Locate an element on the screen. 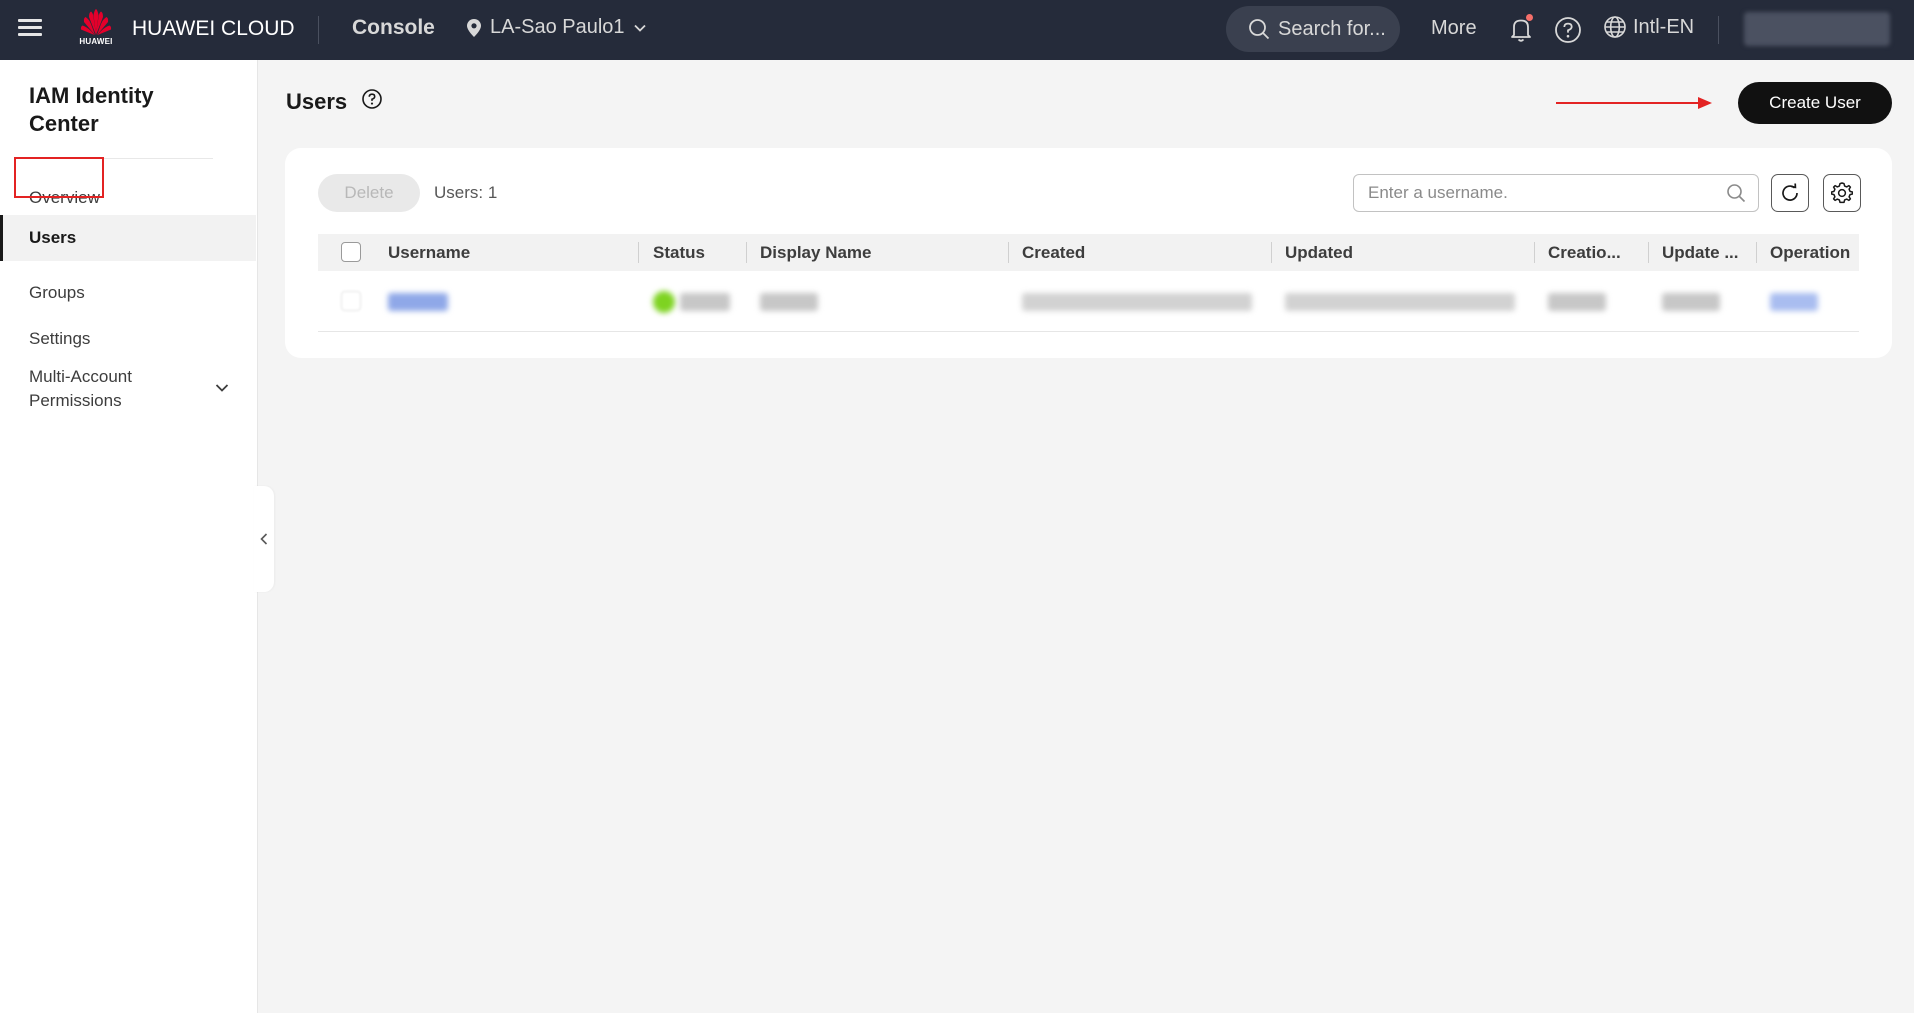 Image resolution: width=1914 pixels, height=1013 pixels. sidebar-item-label: Settings is located at coordinates (60, 338).